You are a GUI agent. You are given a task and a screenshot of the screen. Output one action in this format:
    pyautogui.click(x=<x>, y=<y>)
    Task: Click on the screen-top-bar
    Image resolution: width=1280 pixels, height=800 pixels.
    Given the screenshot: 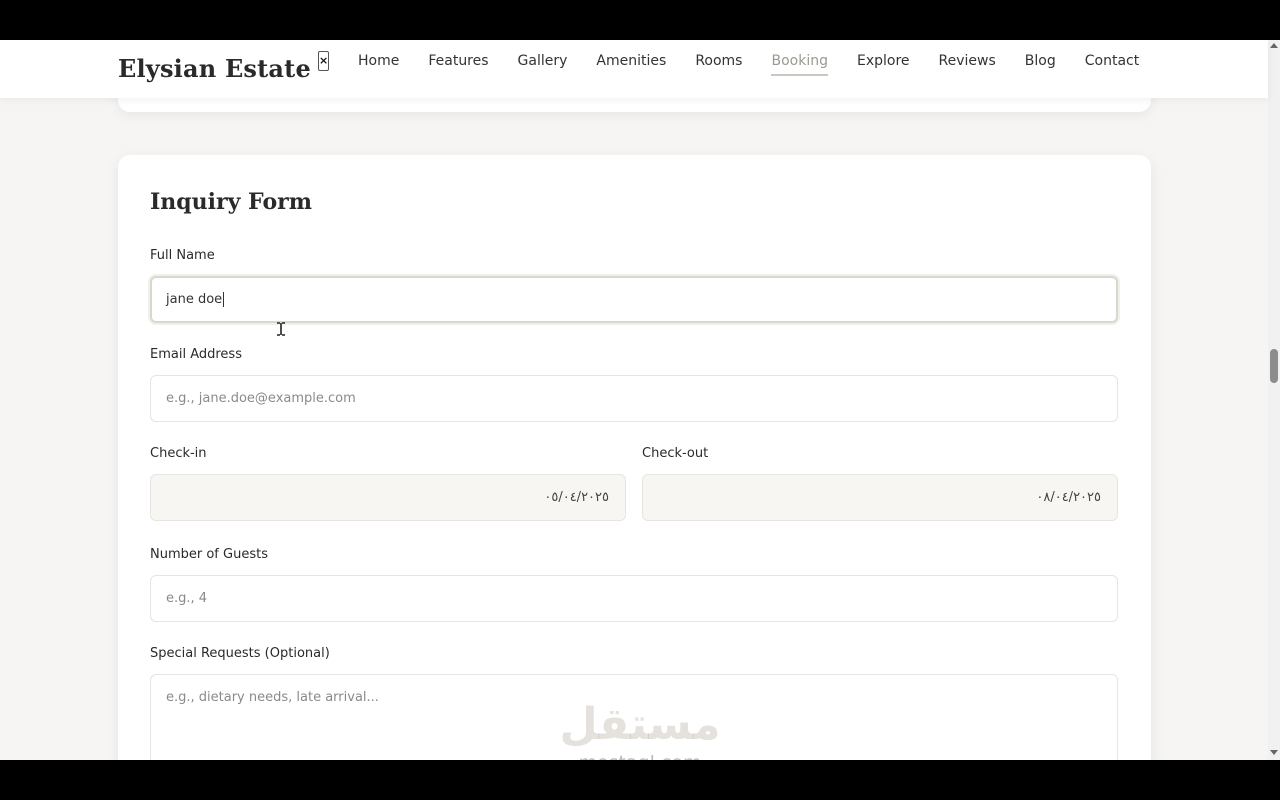 What is the action you would take?
    pyautogui.click(x=640, y=20)
    